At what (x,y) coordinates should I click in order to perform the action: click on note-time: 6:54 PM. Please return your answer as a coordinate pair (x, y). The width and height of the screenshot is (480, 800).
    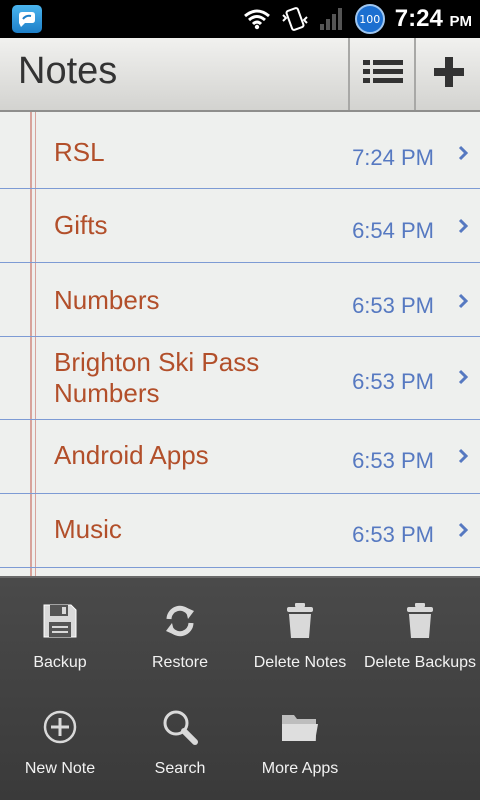
    Looking at the image, I should click on (393, 230).